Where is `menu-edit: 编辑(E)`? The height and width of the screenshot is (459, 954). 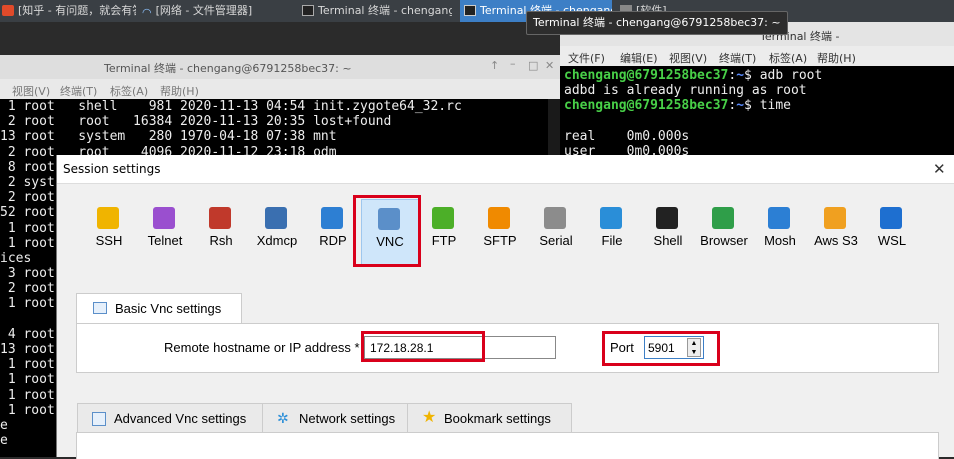 menu-edit: 编辑(E) is located at coordinates (639, 58).